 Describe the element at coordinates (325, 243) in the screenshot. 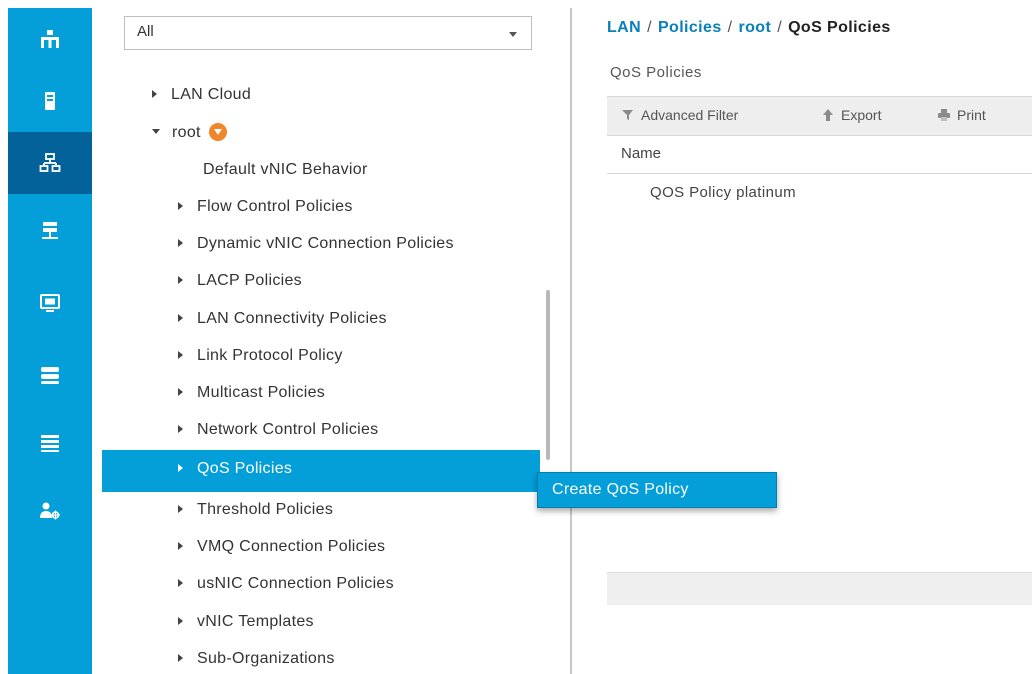

I see `tree-node-label: Dynamic vNIC Connection Policies` at that location.